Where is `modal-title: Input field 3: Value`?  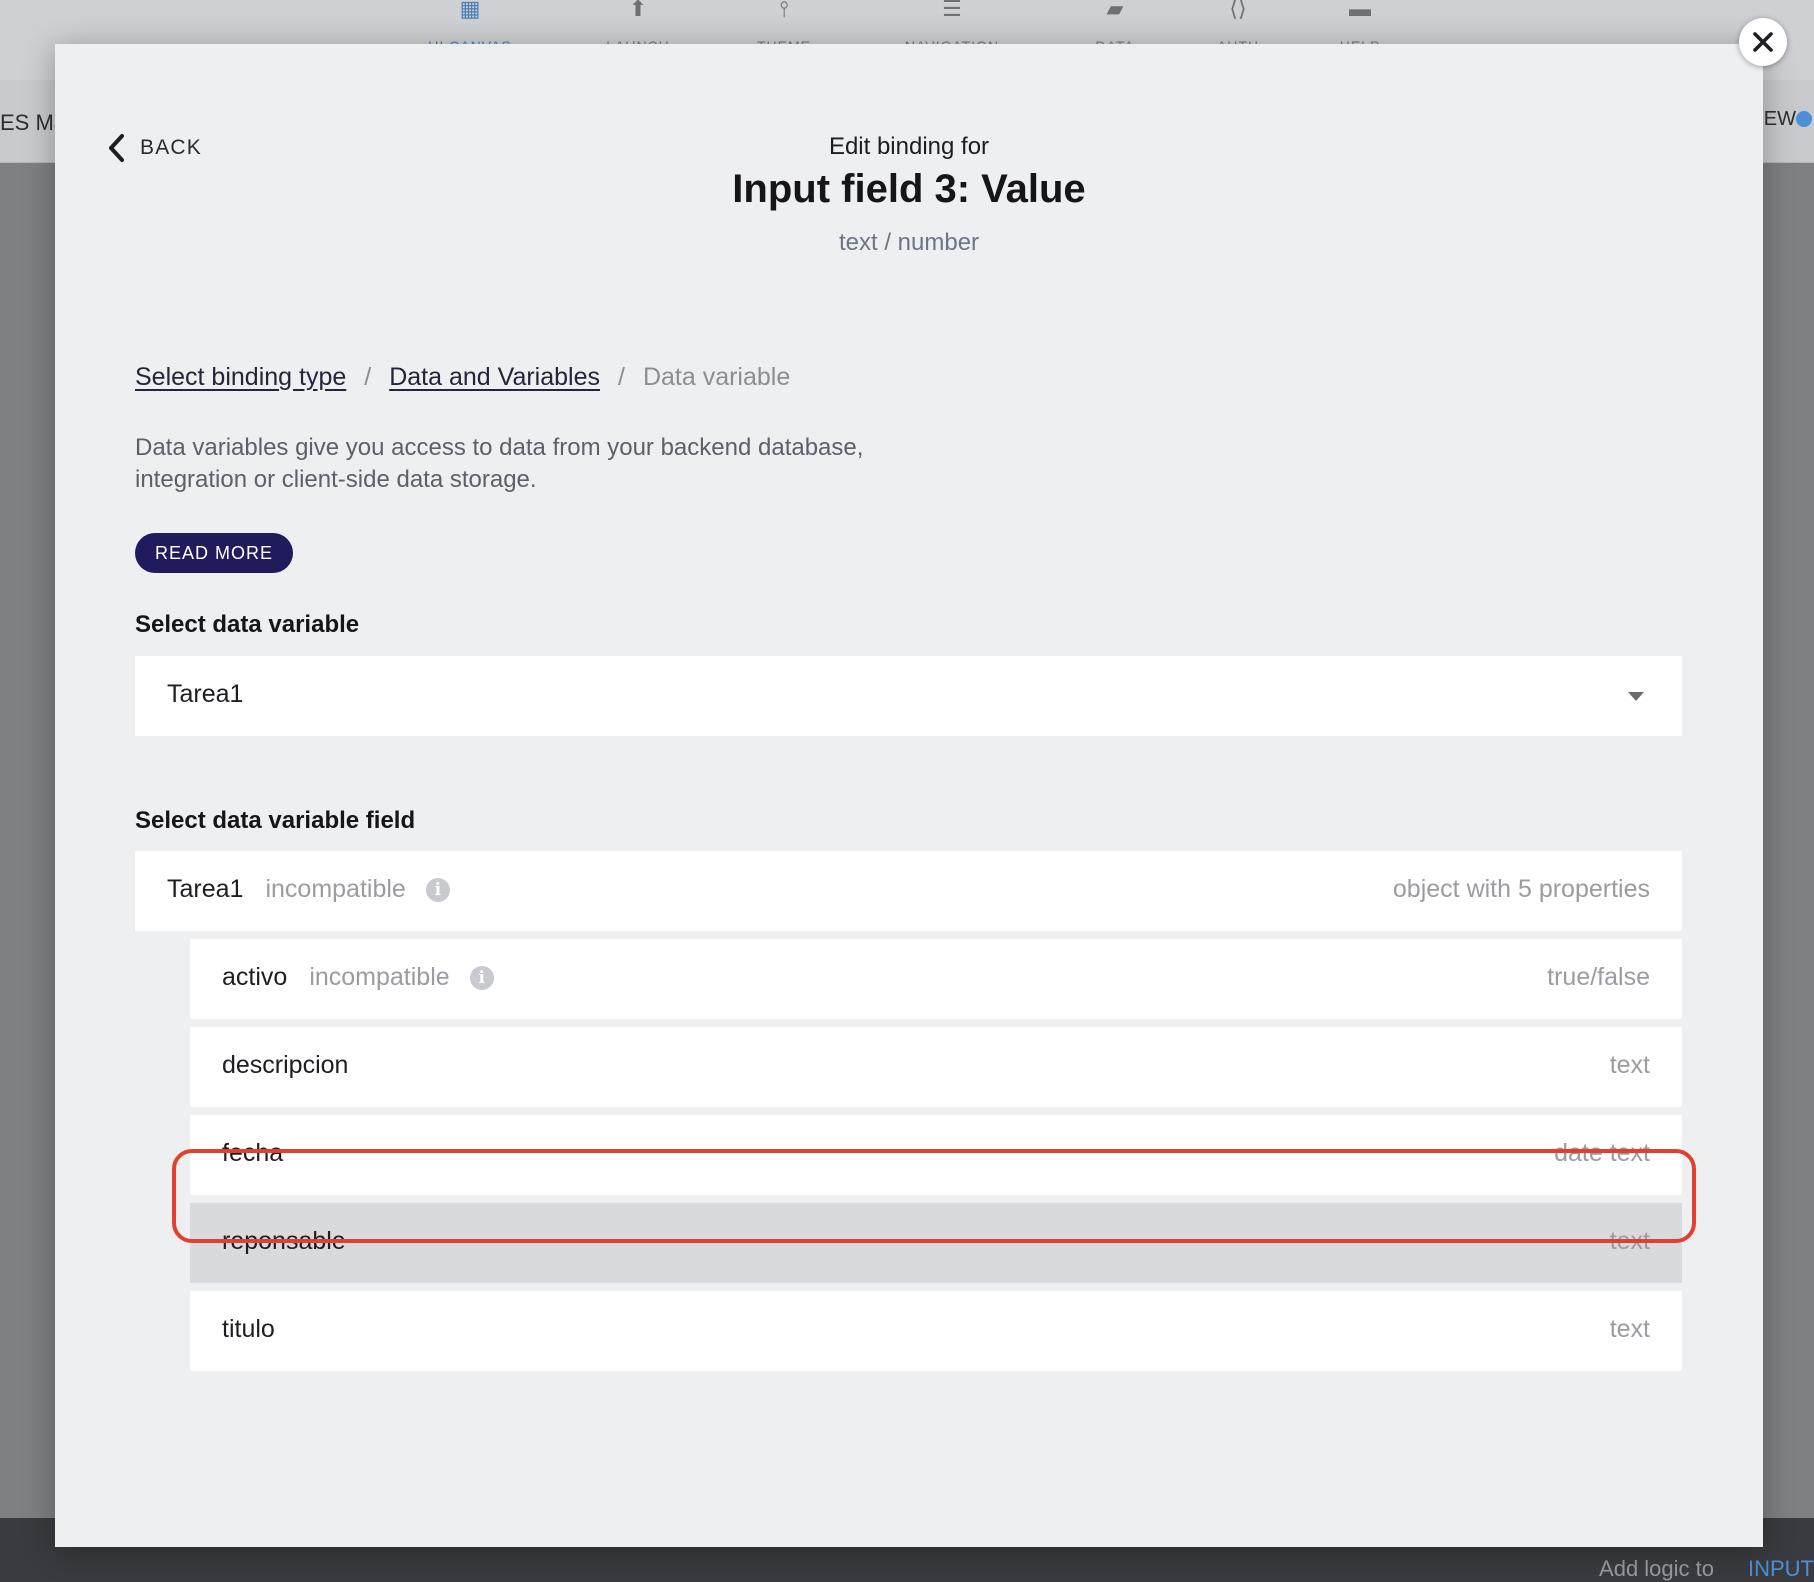
modal-title: Input field 3: Value is located at coordinates (909, 189).